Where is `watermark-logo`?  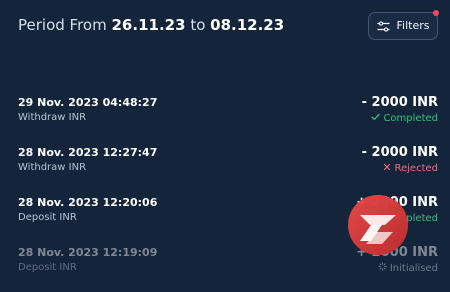
watermark-logo is located at coordinates (378, 225).